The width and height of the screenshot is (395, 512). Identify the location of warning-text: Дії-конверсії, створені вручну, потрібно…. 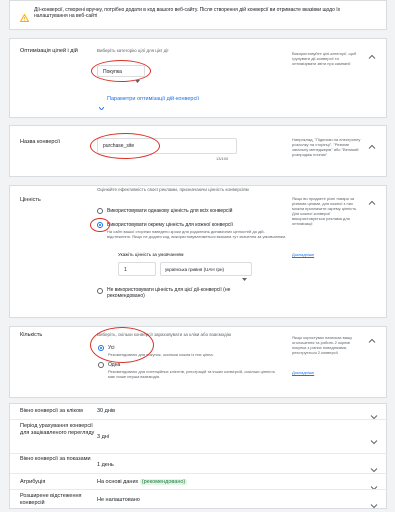
(187, 13).